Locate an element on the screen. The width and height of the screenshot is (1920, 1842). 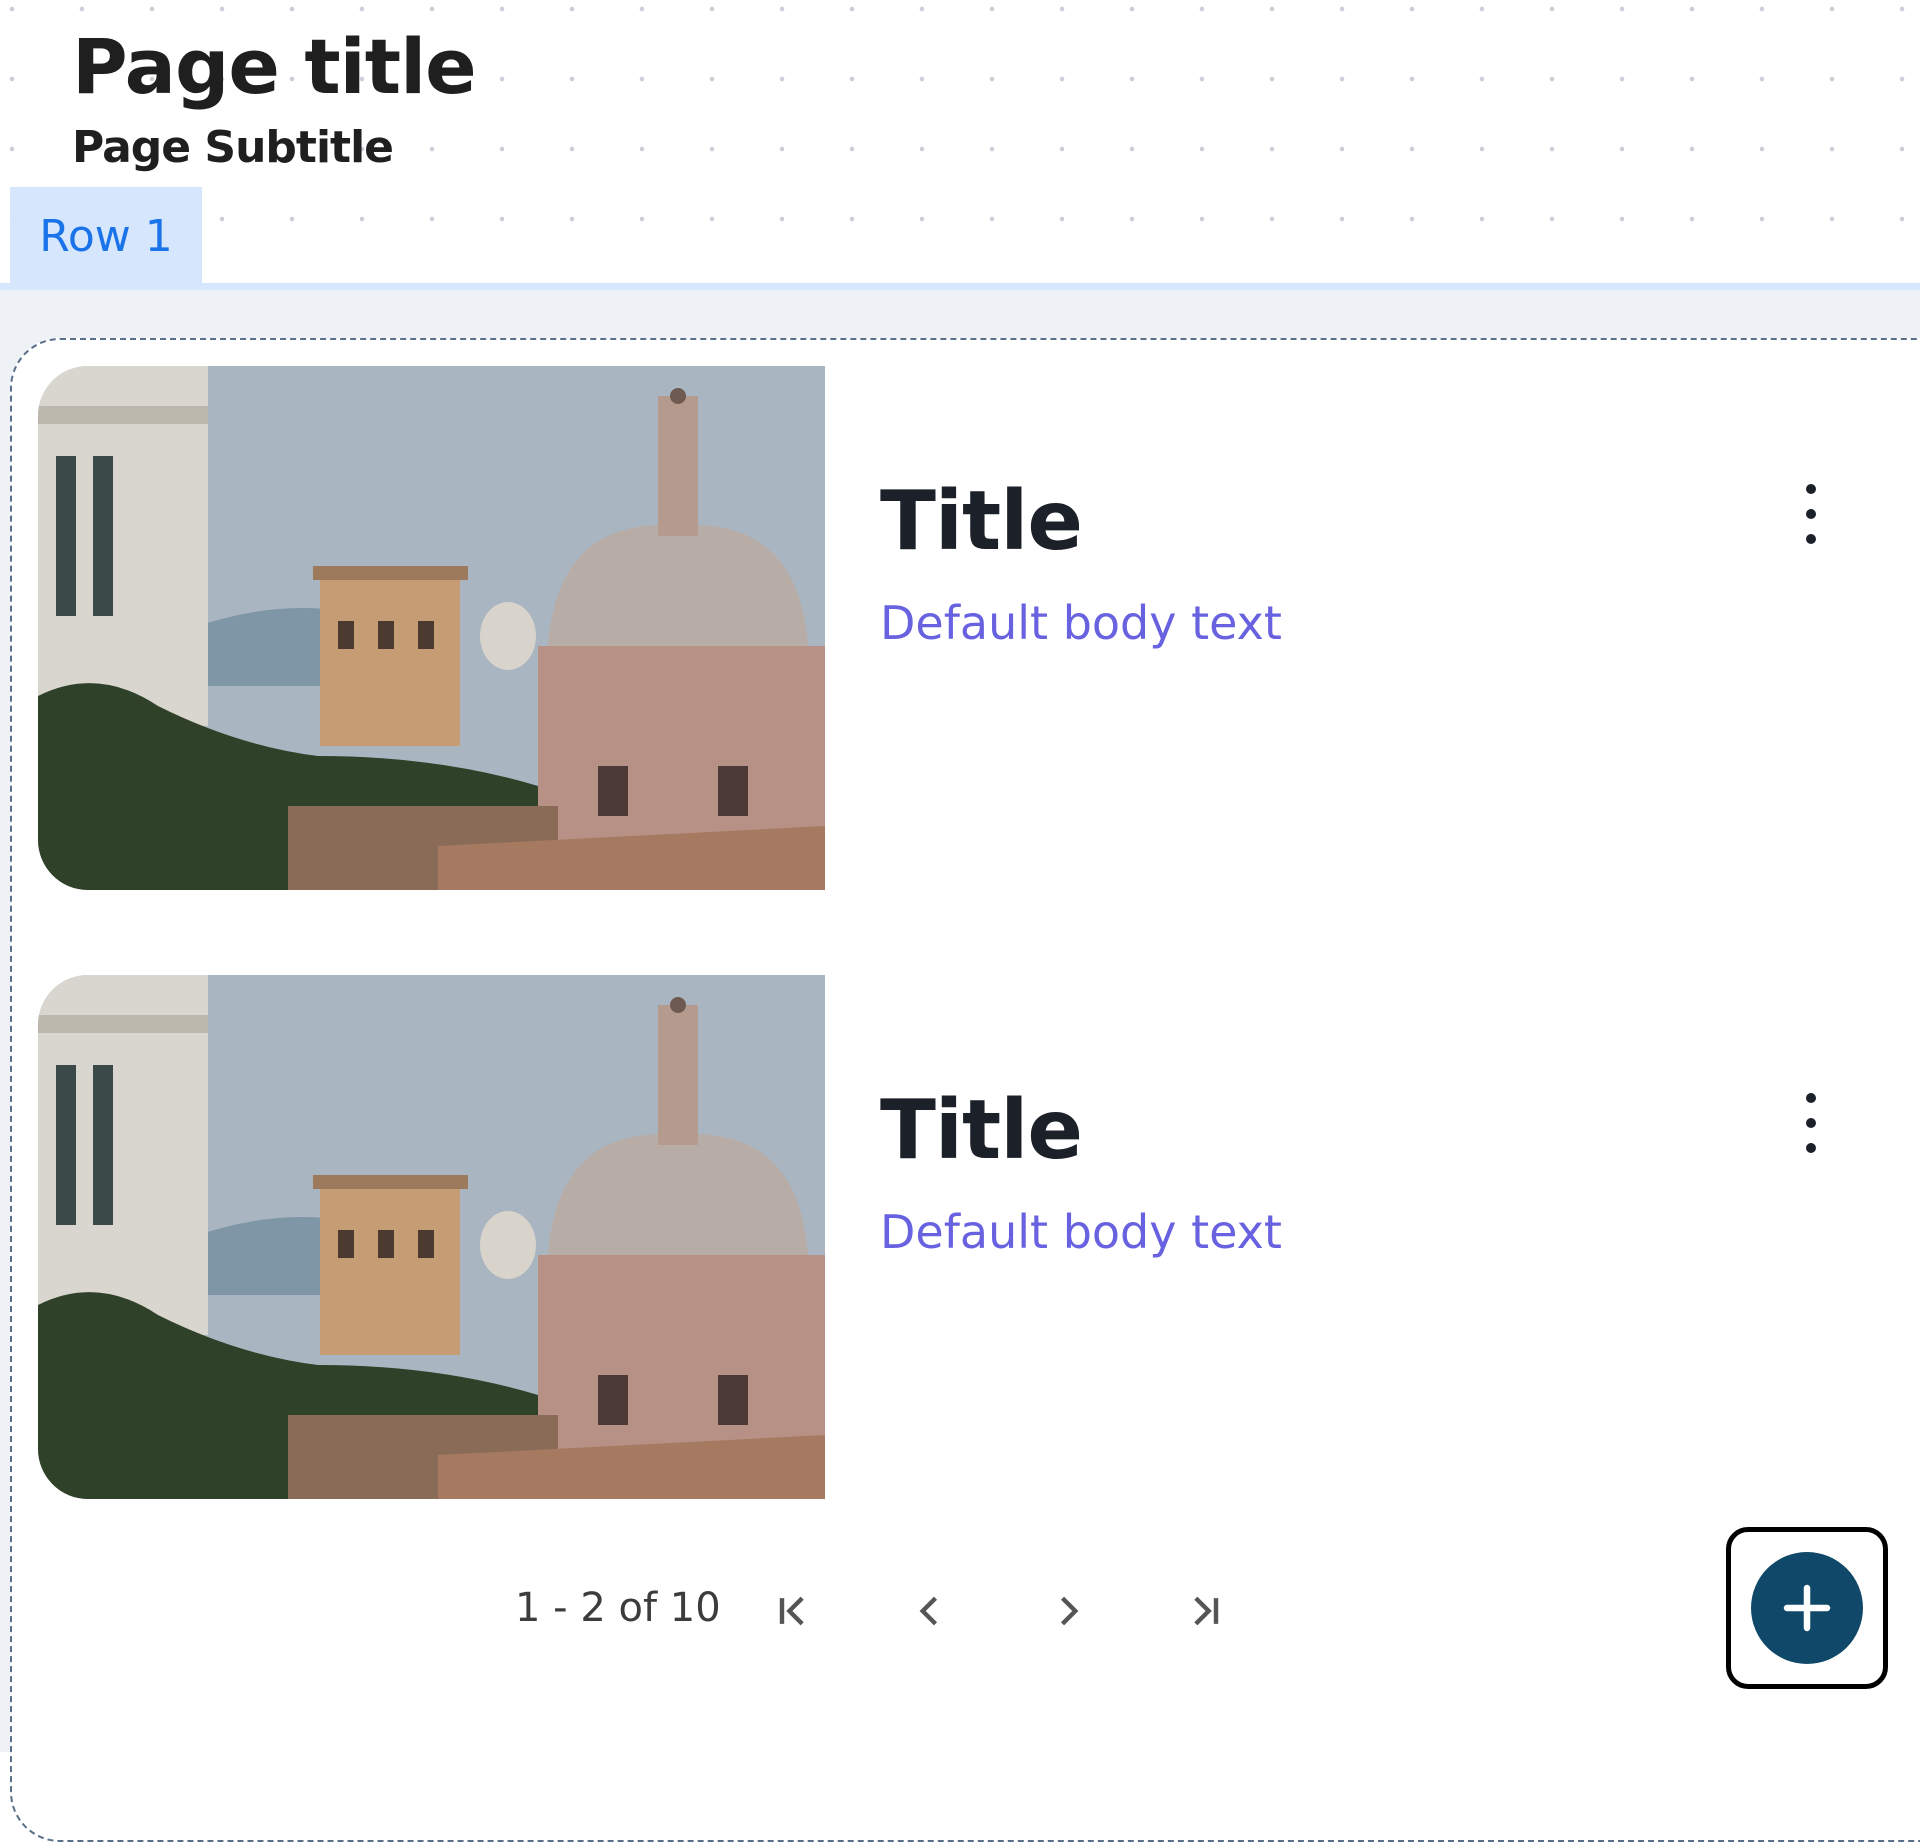
add-button-focus-ring is located at coordinates (1807, 1608).